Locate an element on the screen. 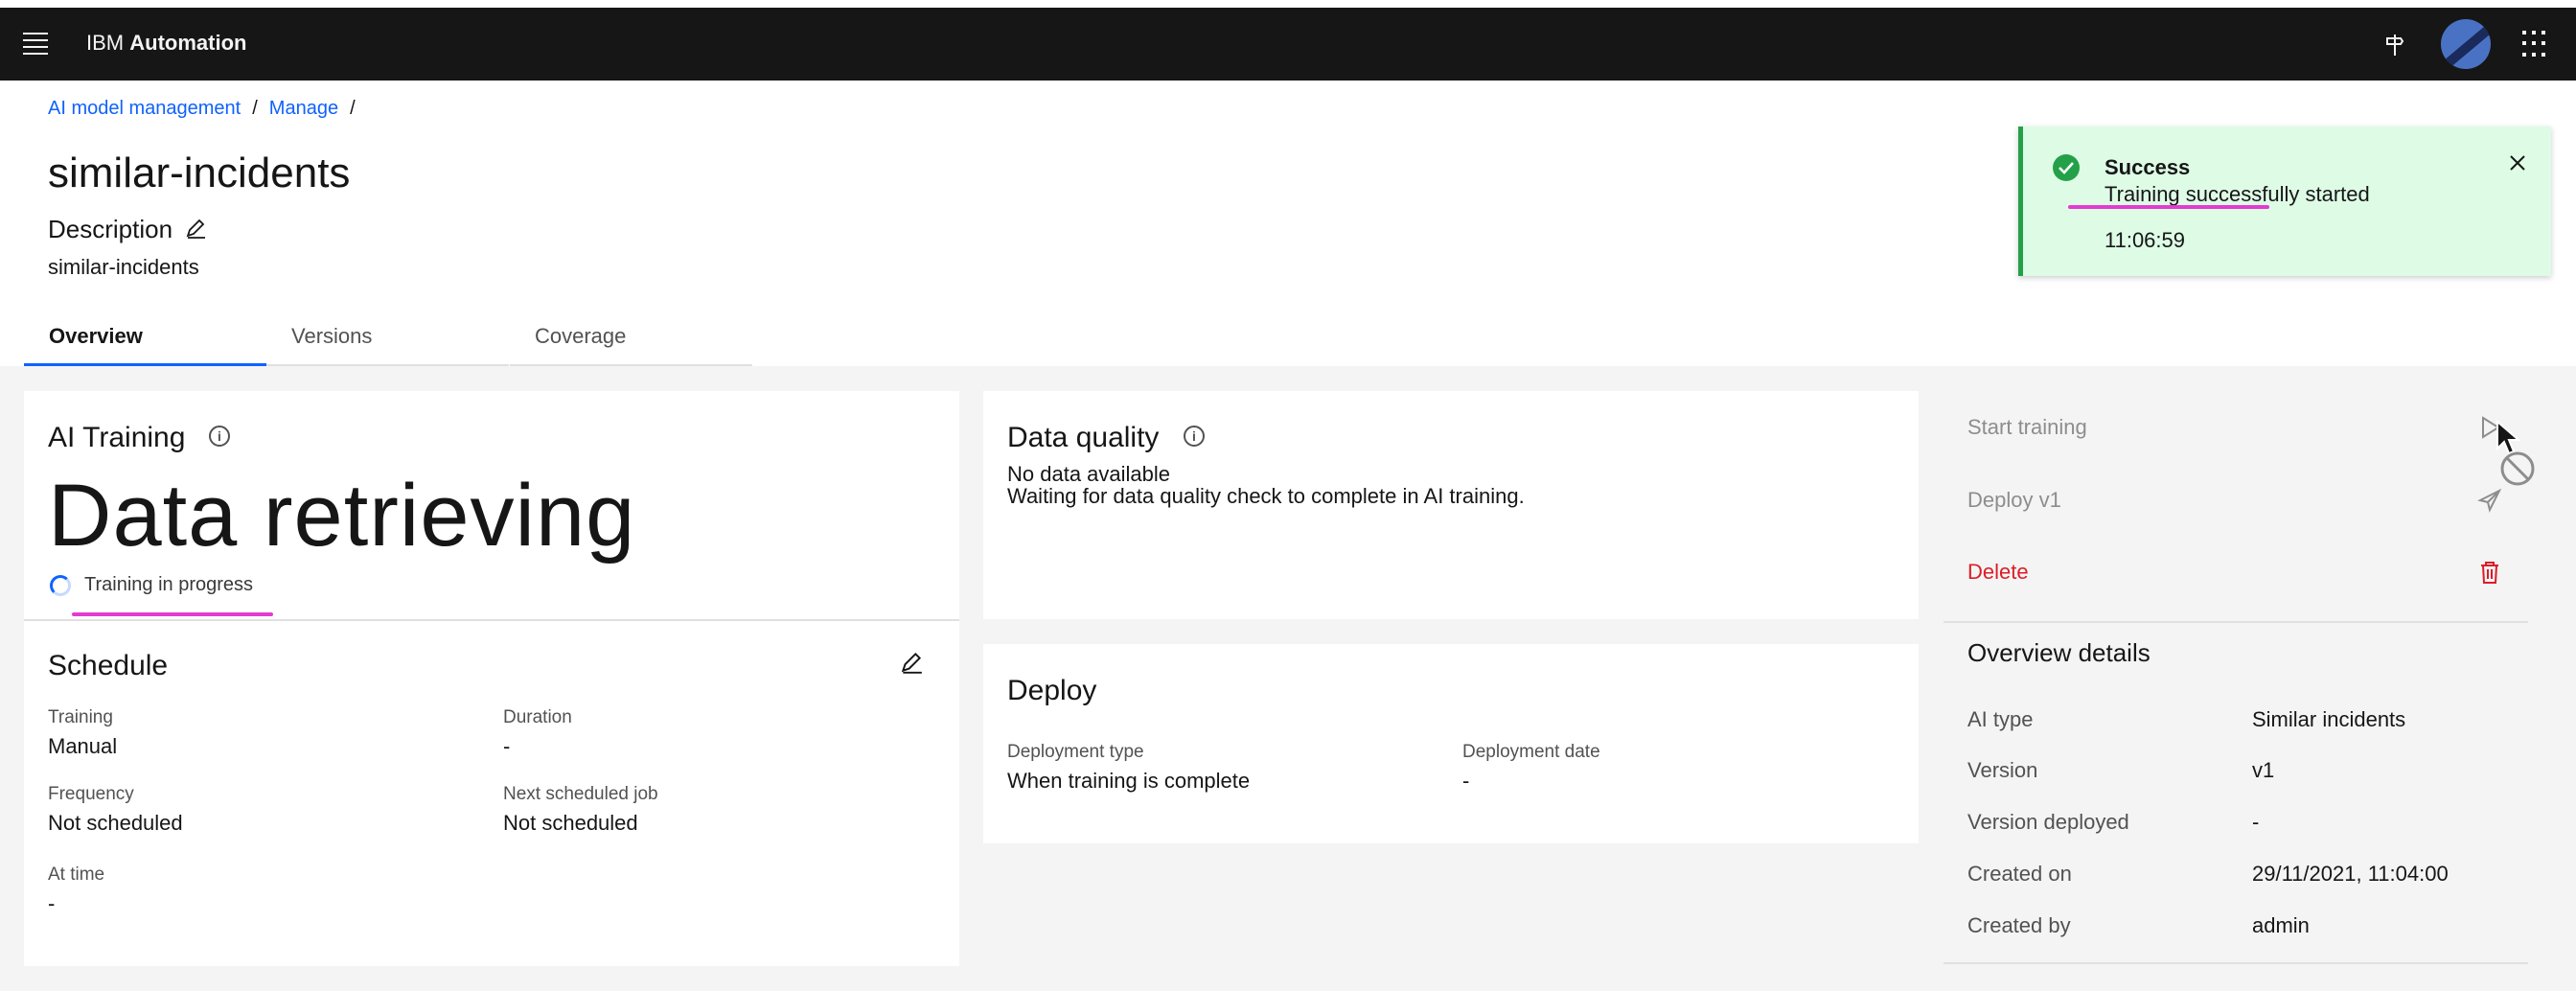 The height and width of the screenshot is (991, 2576). deployment-date-label: Deployment date is located at coordinates (1531, 752).